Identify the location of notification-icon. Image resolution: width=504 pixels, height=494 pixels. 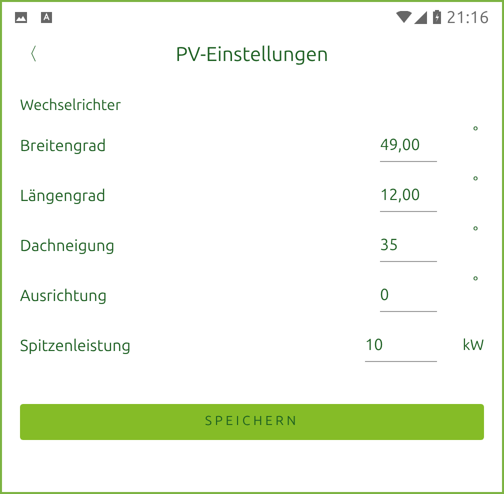
(46, 17).